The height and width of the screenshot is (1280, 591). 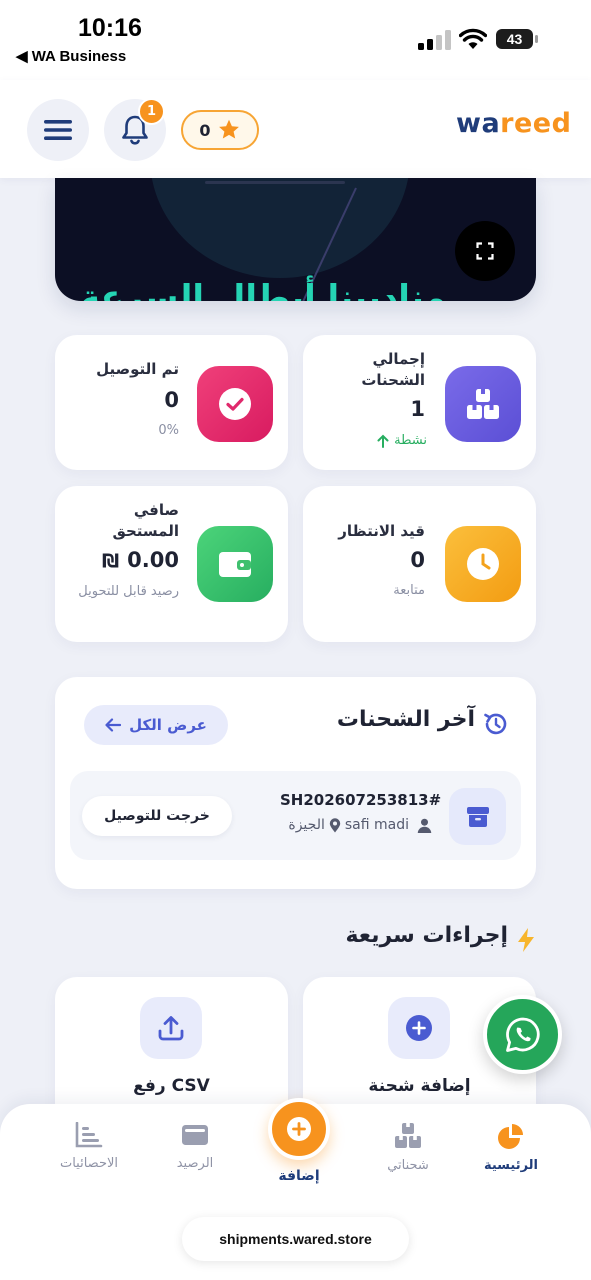 I want to click on stat-label: إجمالي الشحنات, so click(x=393, y=369).